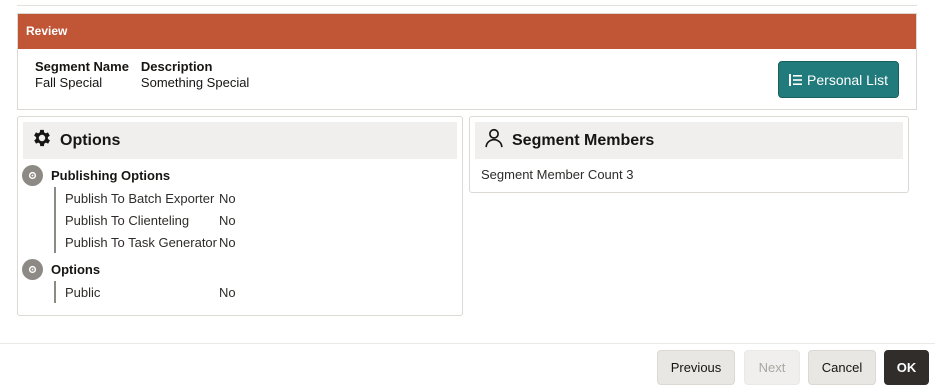 This screenshot has height=389, width=935. Describe the element at coordinates (195, 82) in the screenshot. I see `description-value: Something Special` at that location.